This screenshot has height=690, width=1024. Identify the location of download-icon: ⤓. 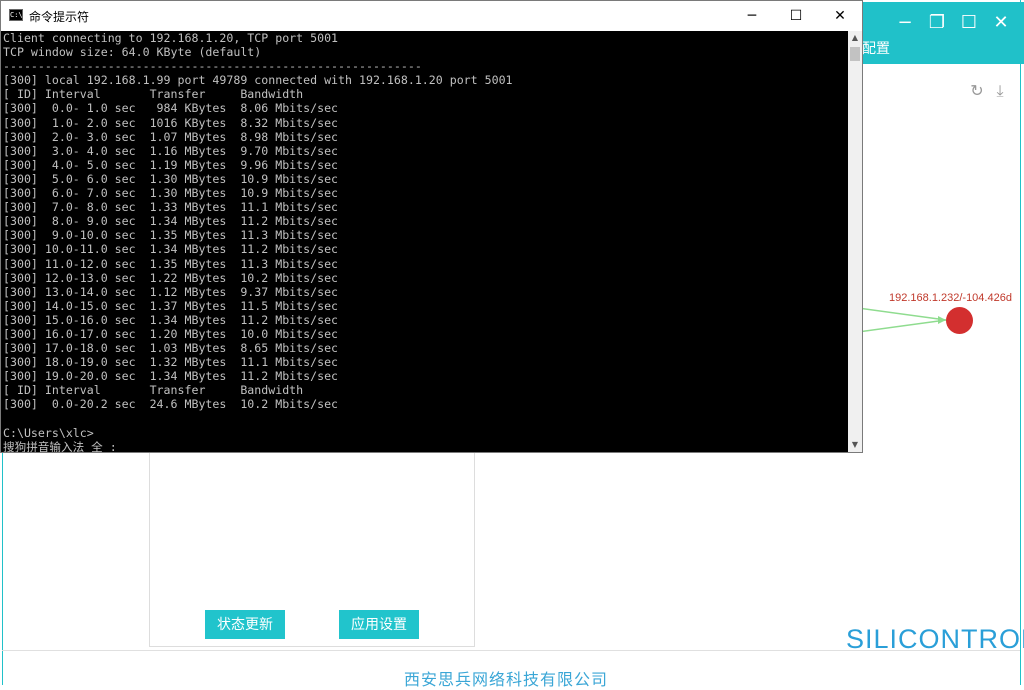
(1000, 91).